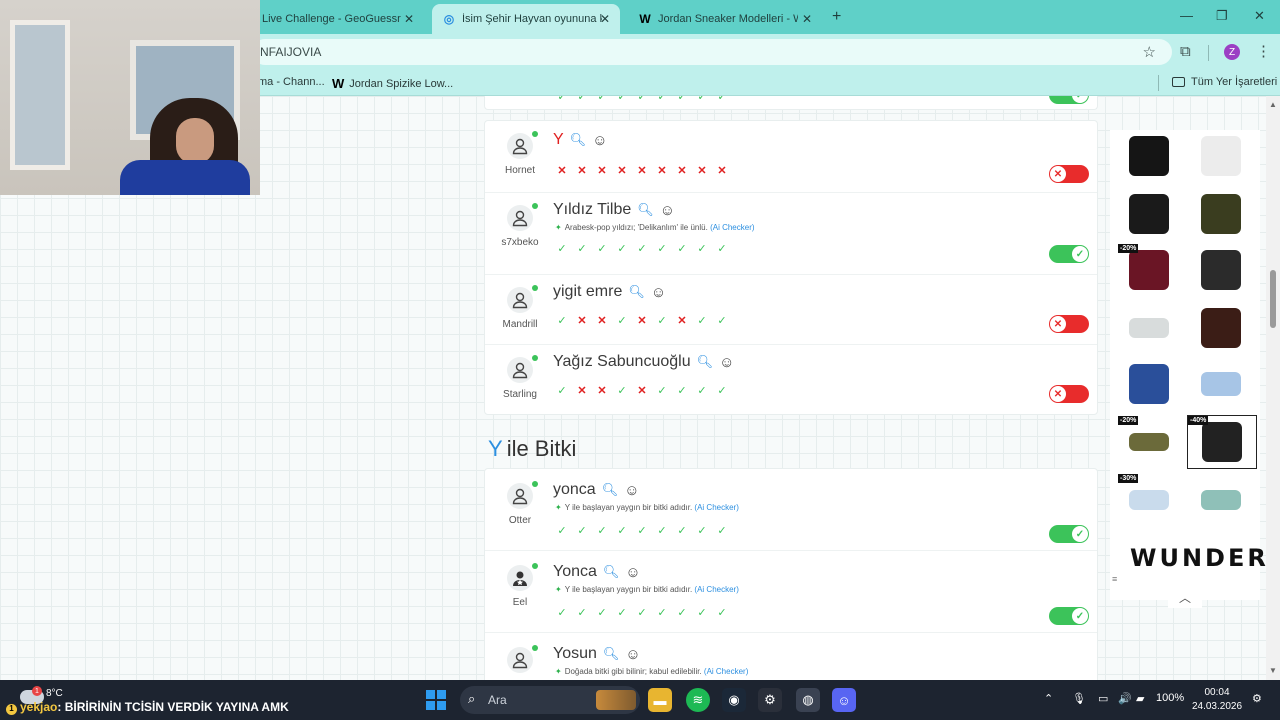 The height and width of the screenshot is (720, 1280). What do you see at coordinates (1232, 52) in the screenshot?
I see `profile-avatar: Z` at bounding box center [1232, 52].